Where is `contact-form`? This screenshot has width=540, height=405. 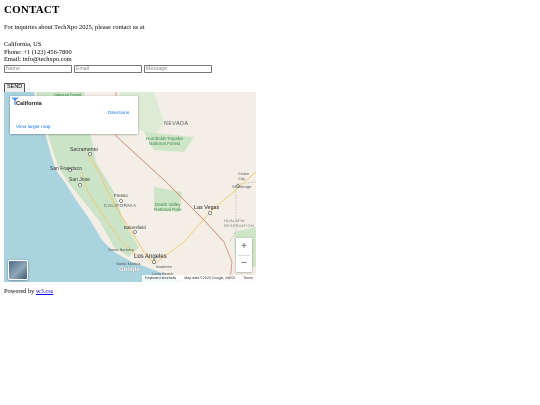 contact-form is located at coordinates (270, 68).